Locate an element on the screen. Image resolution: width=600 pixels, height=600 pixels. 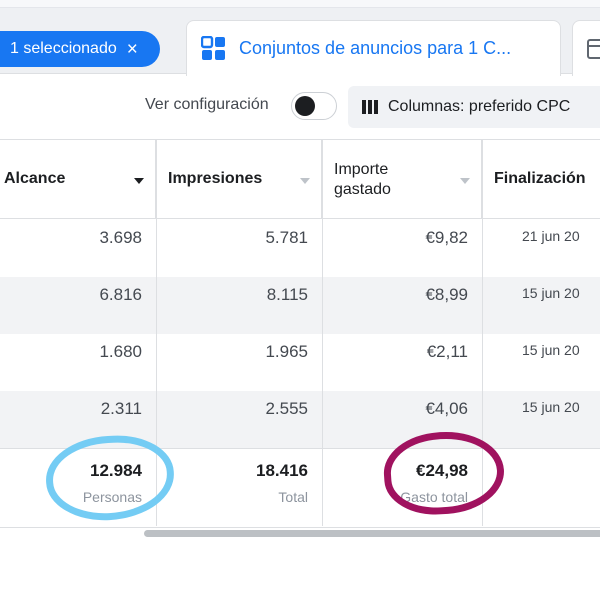
column-header-end: Finalización is located at coordinates (541, 179).